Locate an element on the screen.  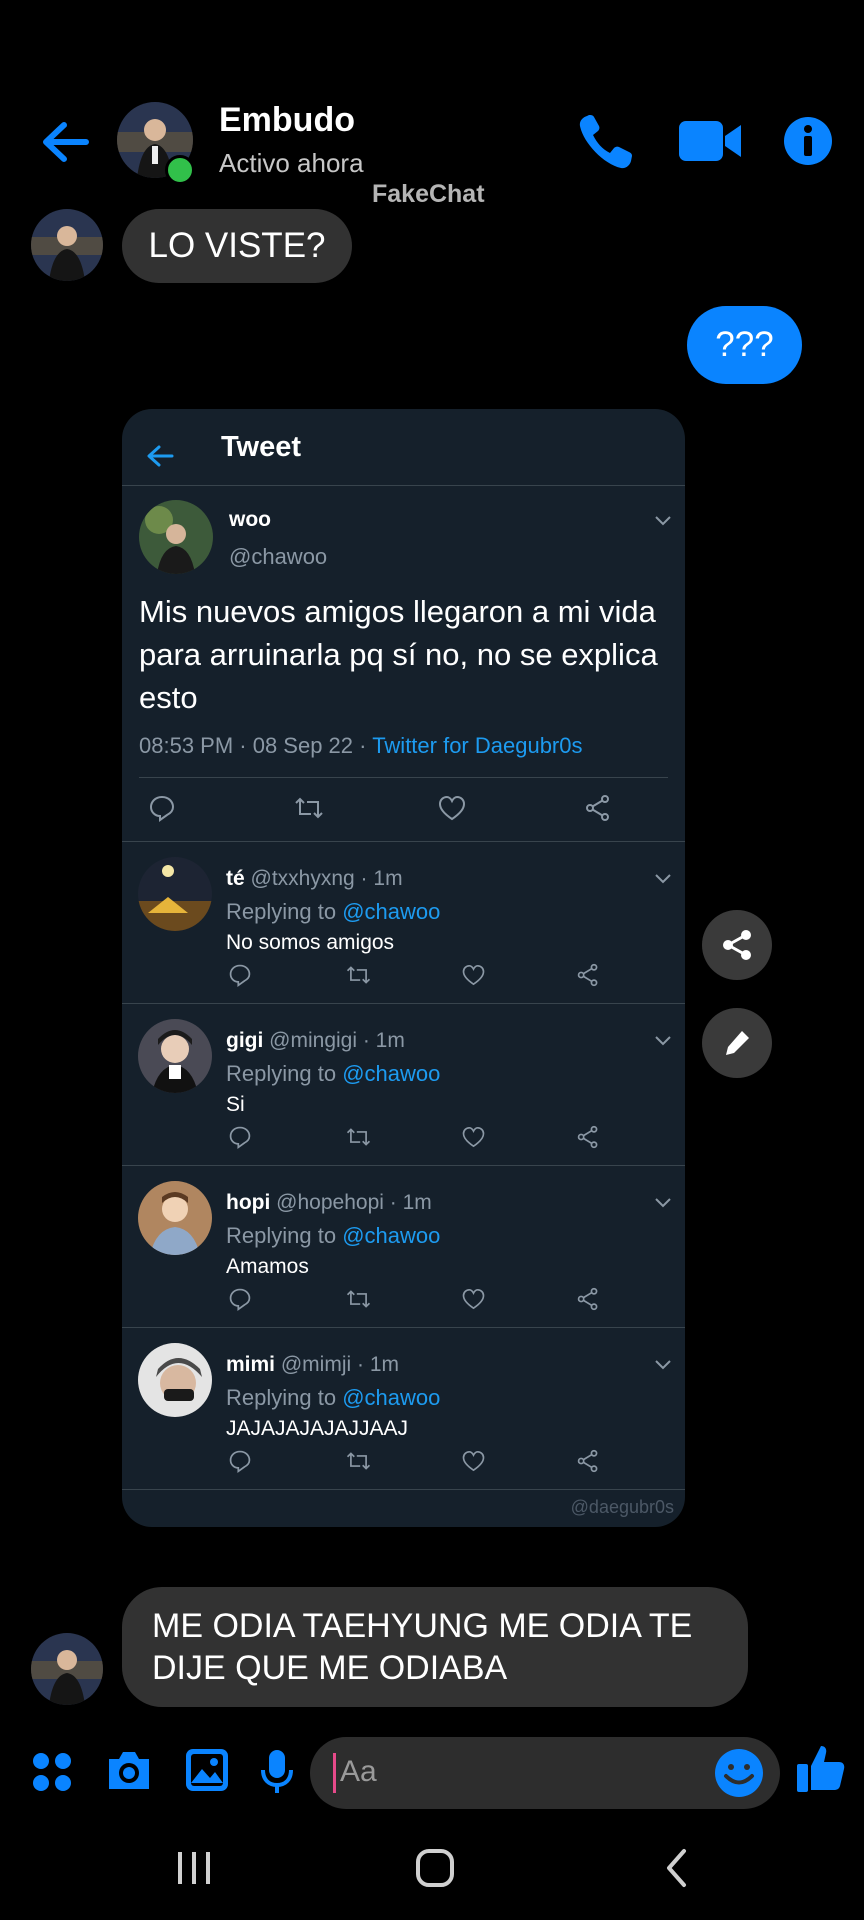
reply-author-name: gigi is located at coordinates (245, 1040).